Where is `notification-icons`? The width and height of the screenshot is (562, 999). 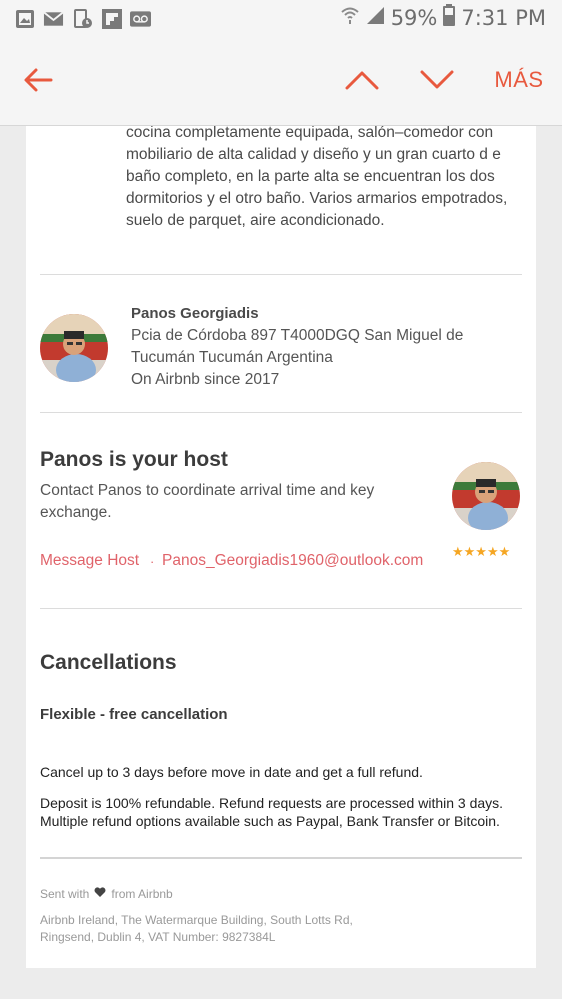 notification-icons is located at coordinates (82, 18).